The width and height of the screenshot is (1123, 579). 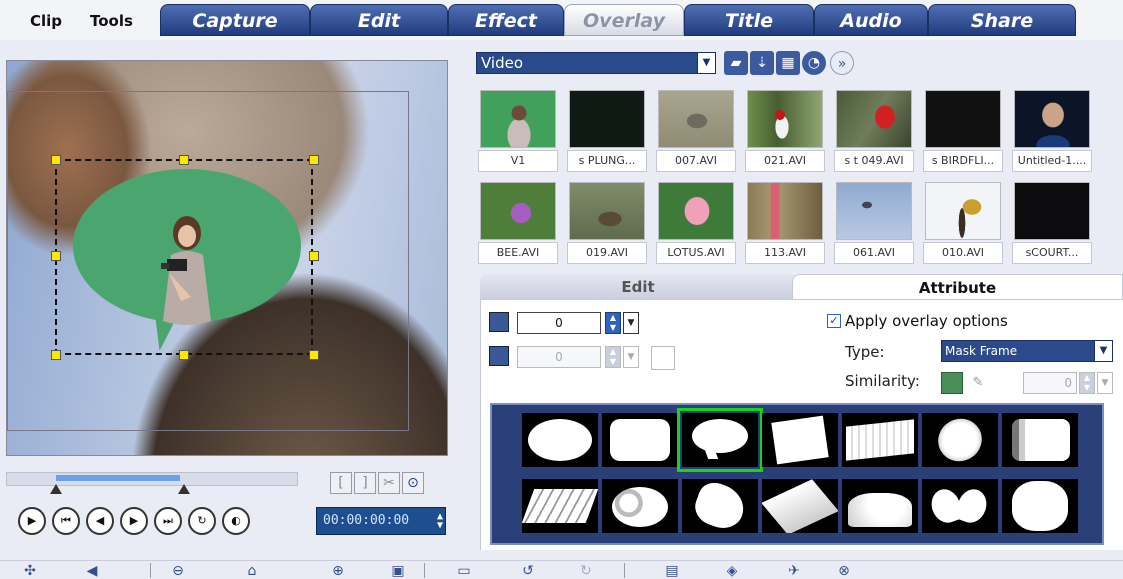 What do you see at coordinates (56, 355) in the screenshot?
I see `resize-handle-bottom-left` at bounding box center [56, 355].